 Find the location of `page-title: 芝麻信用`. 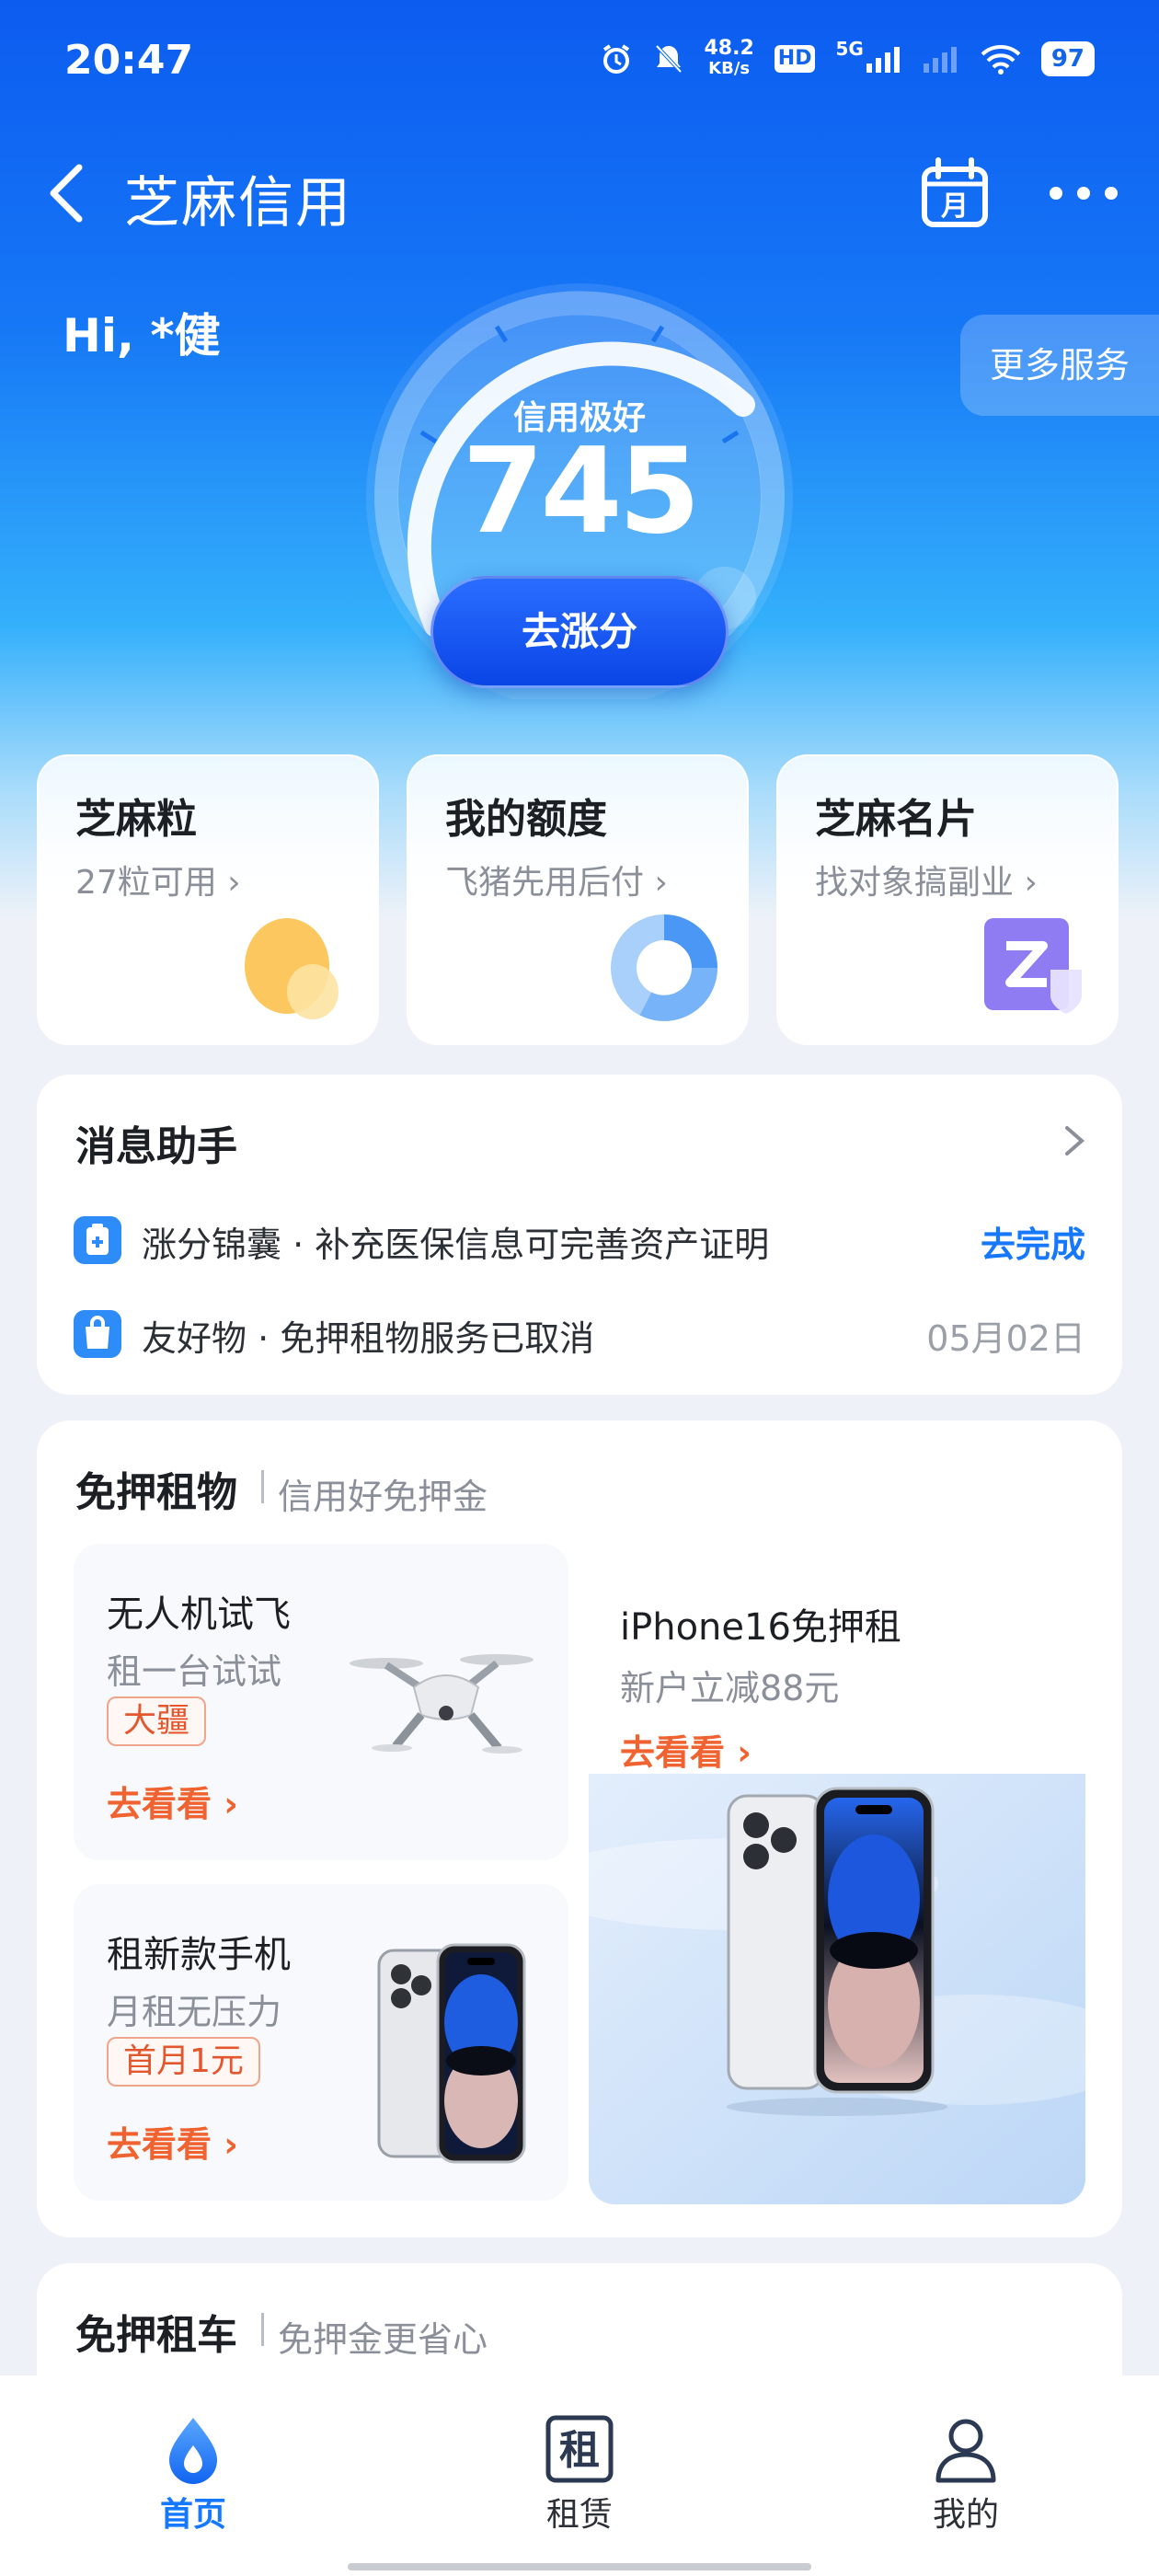

page-title: 芝麻信用 is located at coordinates (238, 203).